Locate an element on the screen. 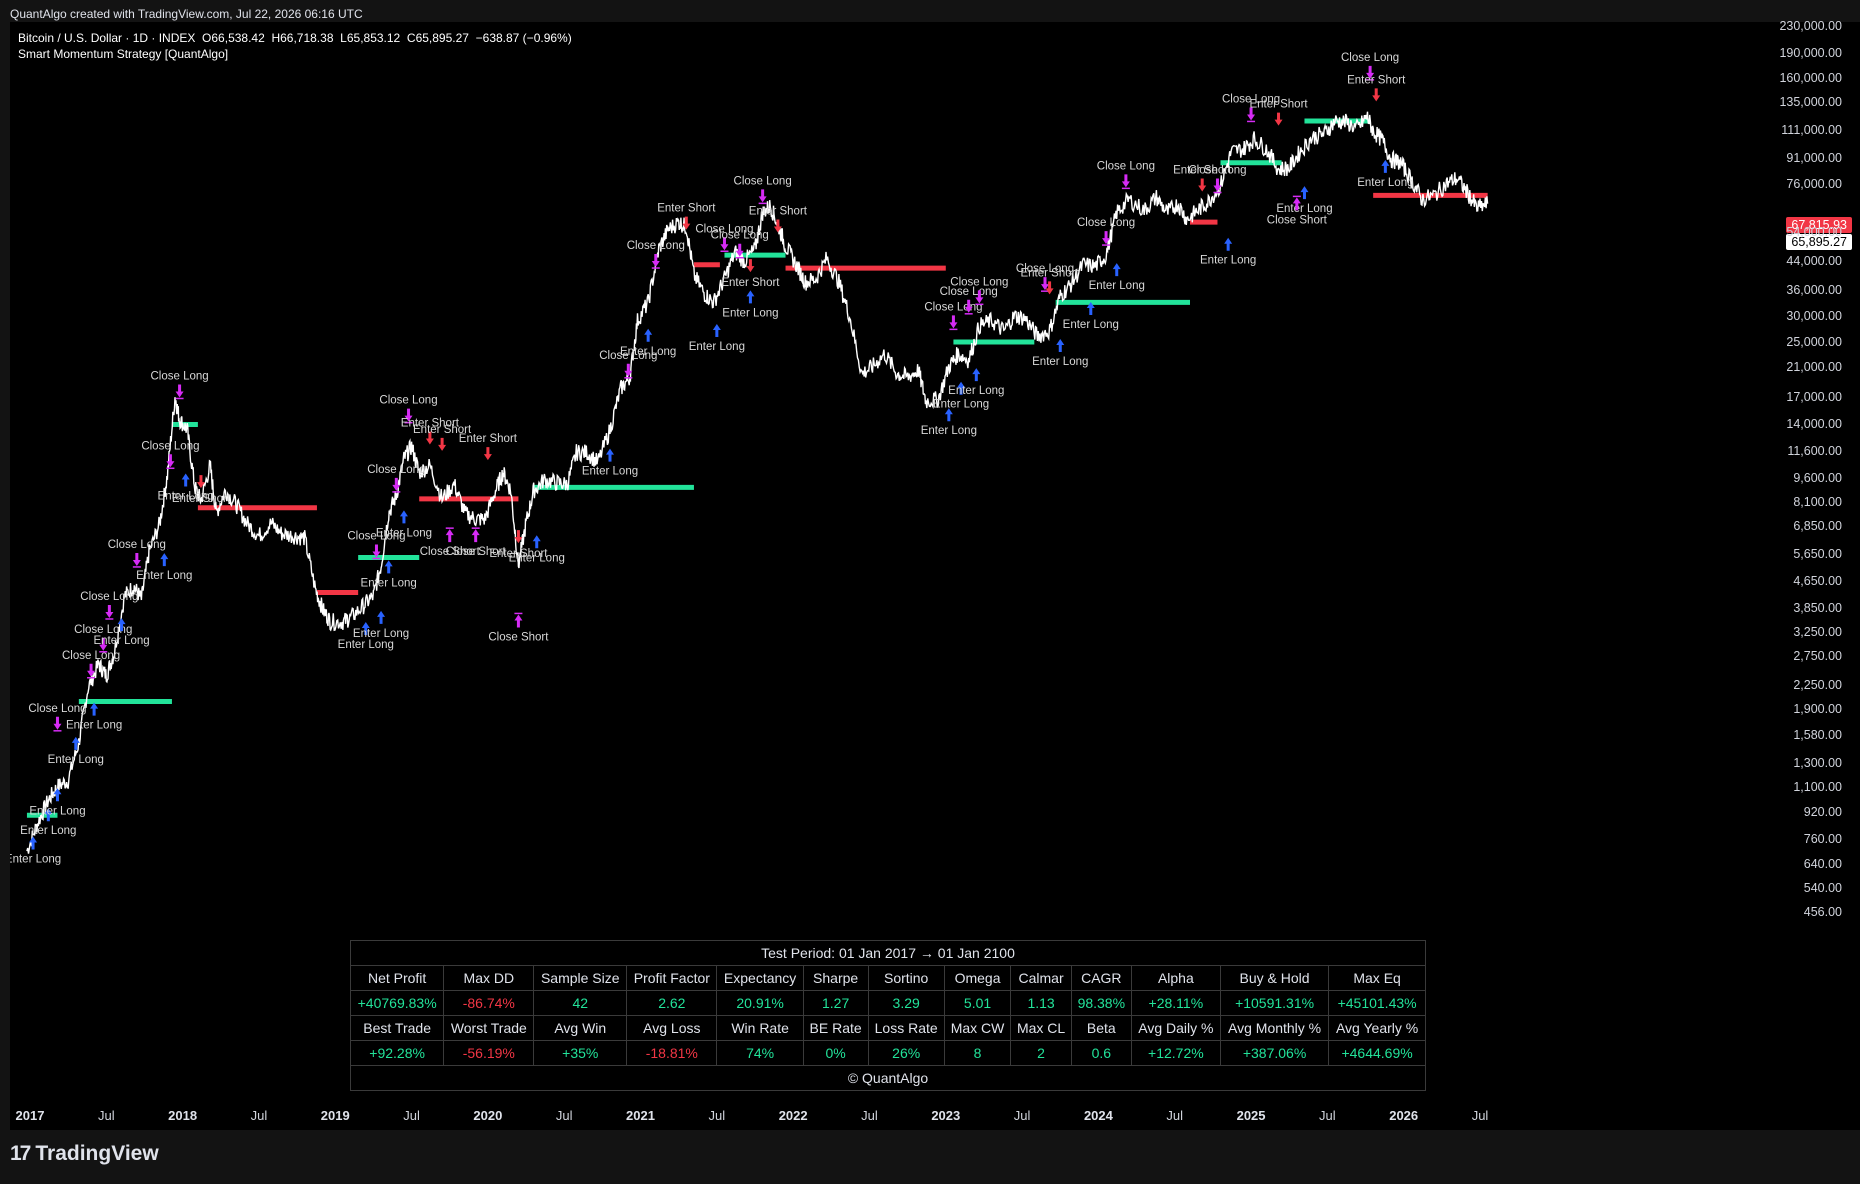  stat-value-7: 8 is located at coordinates (977, 1053).